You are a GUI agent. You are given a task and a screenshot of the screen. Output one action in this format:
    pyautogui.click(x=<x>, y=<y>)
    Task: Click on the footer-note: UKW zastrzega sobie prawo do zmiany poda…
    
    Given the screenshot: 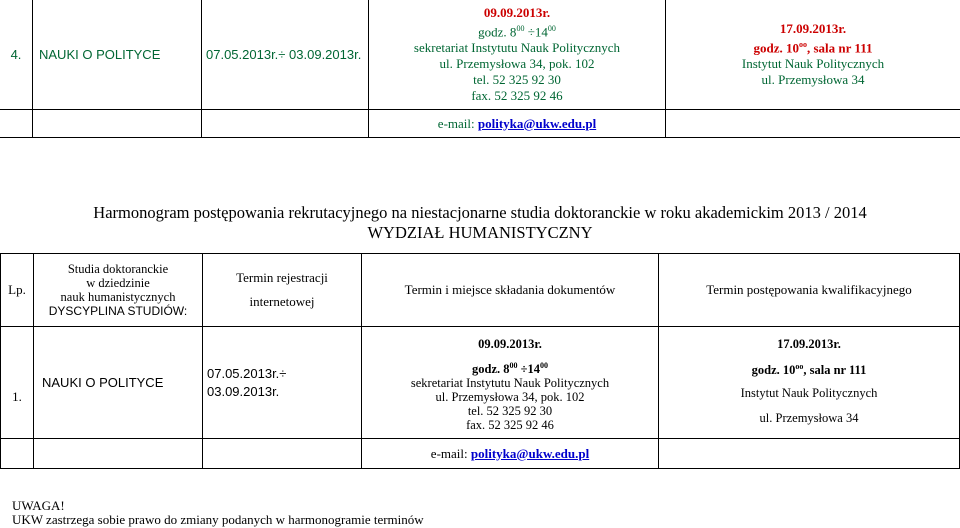 What is the action you would take?
    pyautogui.click(x=218, y=519)
    